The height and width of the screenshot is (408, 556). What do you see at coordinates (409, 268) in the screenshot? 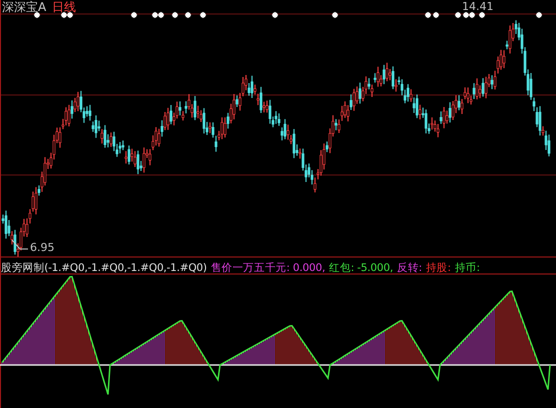
I see `indicator-readout: 反转:` at bounding box center [409, 268].